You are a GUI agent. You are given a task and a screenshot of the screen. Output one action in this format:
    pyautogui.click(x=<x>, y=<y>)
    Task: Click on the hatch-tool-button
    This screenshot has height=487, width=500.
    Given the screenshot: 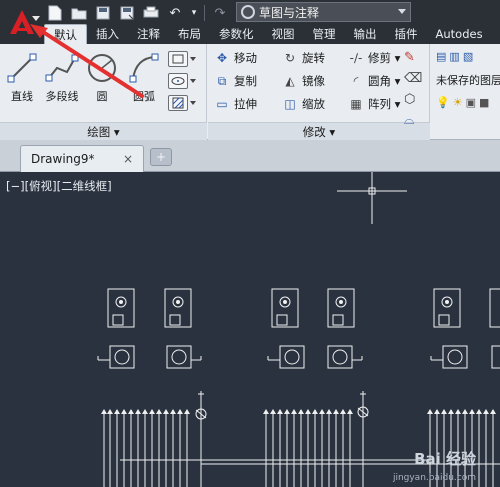 What is the action you would take?
    pyautogui.click(x=185, y=103)
    